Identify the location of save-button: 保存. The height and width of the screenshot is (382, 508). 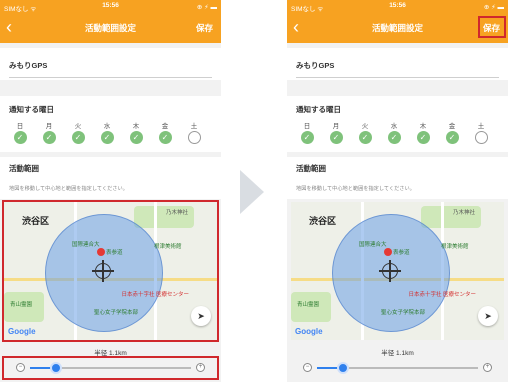
(204, 28).